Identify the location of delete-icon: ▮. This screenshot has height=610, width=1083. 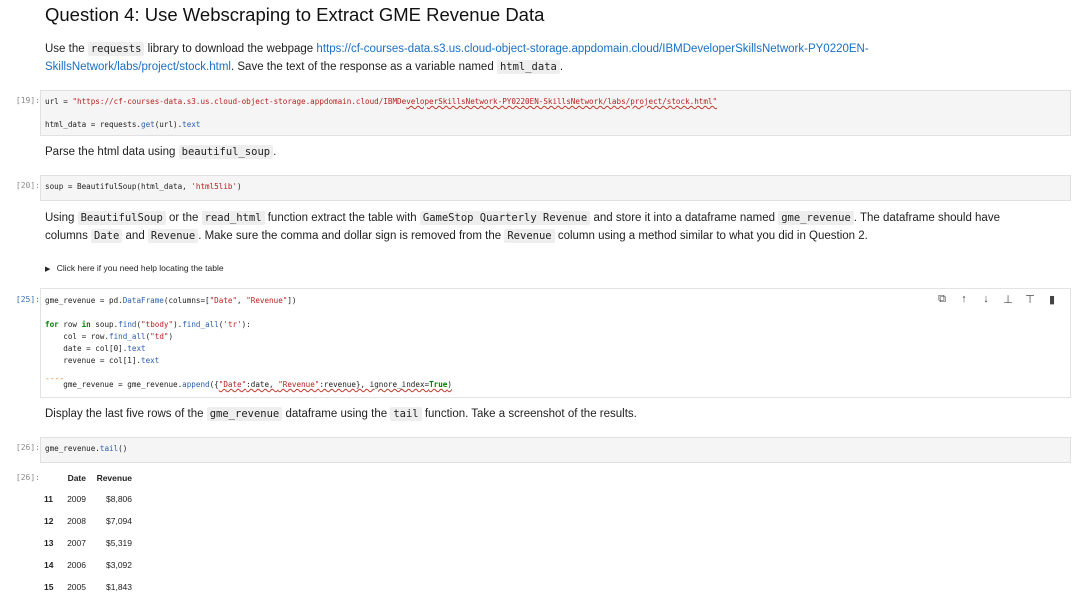
(1052, 299).